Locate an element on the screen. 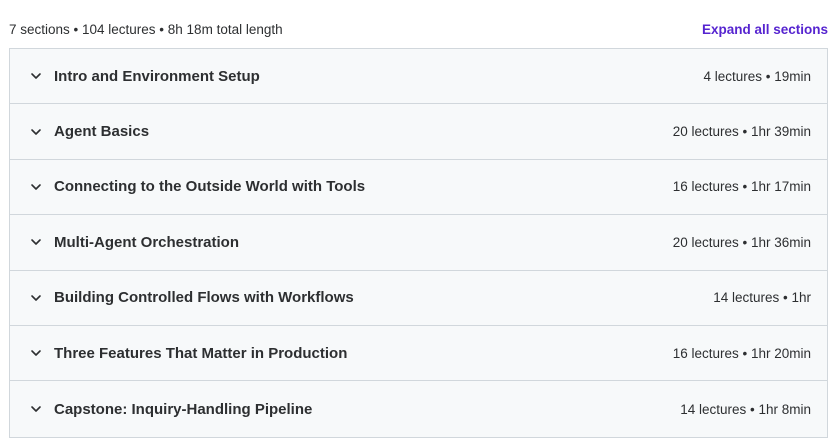 Image resolution: width=835 pixels, height=448 pixels. section-meta: 4 lectures • 19min is located at coordinates (757, 76).